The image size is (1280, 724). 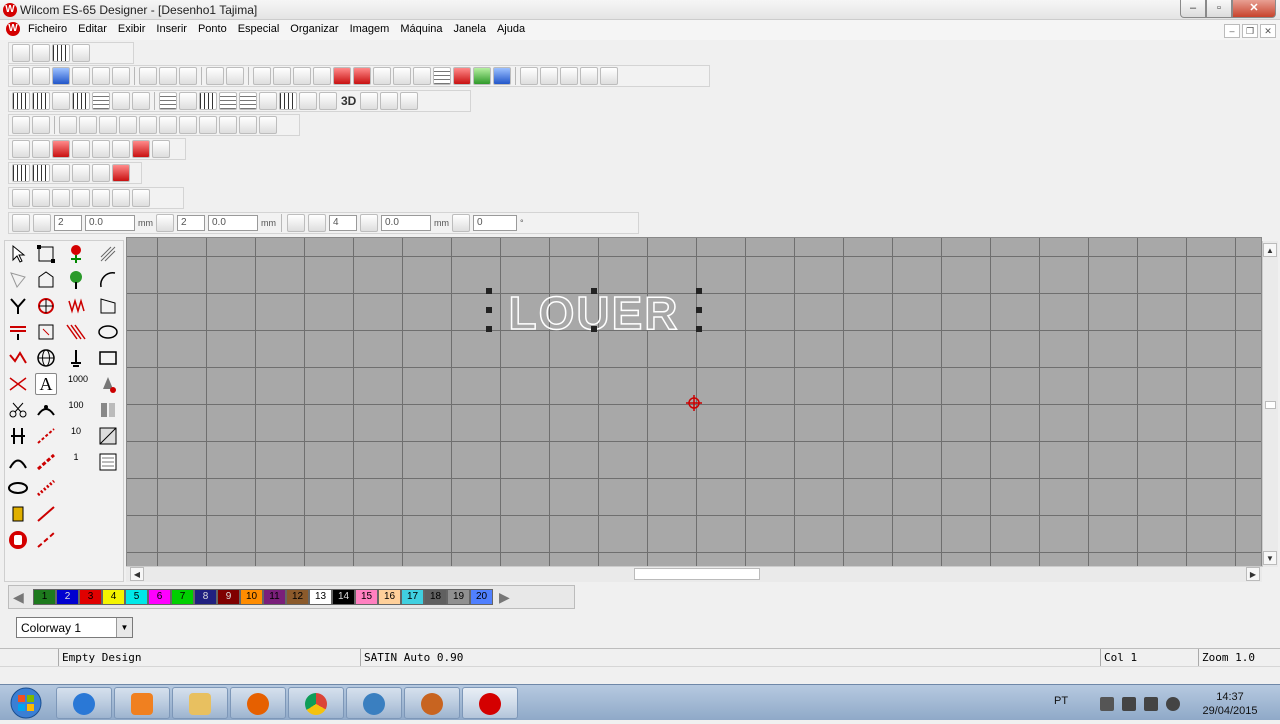 What do you see at coordinates (1270, 404) in the screenshot?
I see `vertical-scrollbar: ▲ ▼` at bounding box center [1270, 404].